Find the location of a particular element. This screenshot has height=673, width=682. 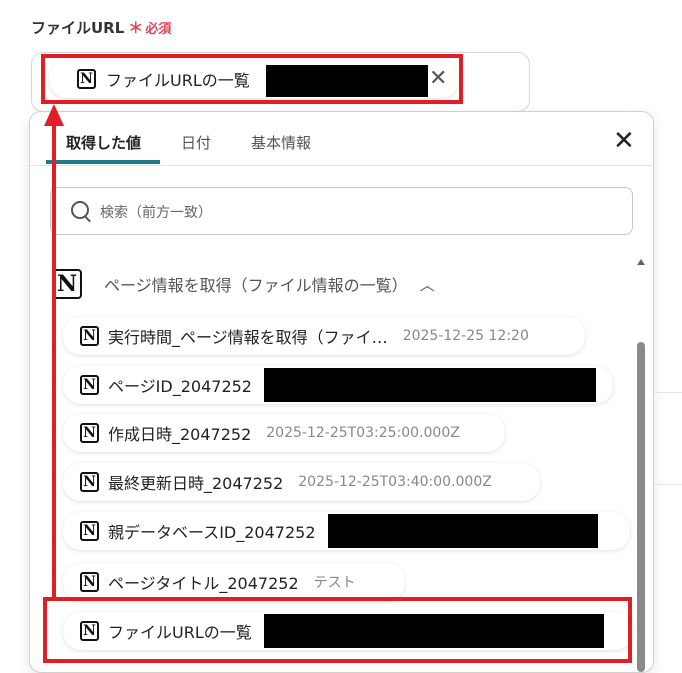

item-label: 最終更新日時_2047252 is located at coordinates (196, 483).